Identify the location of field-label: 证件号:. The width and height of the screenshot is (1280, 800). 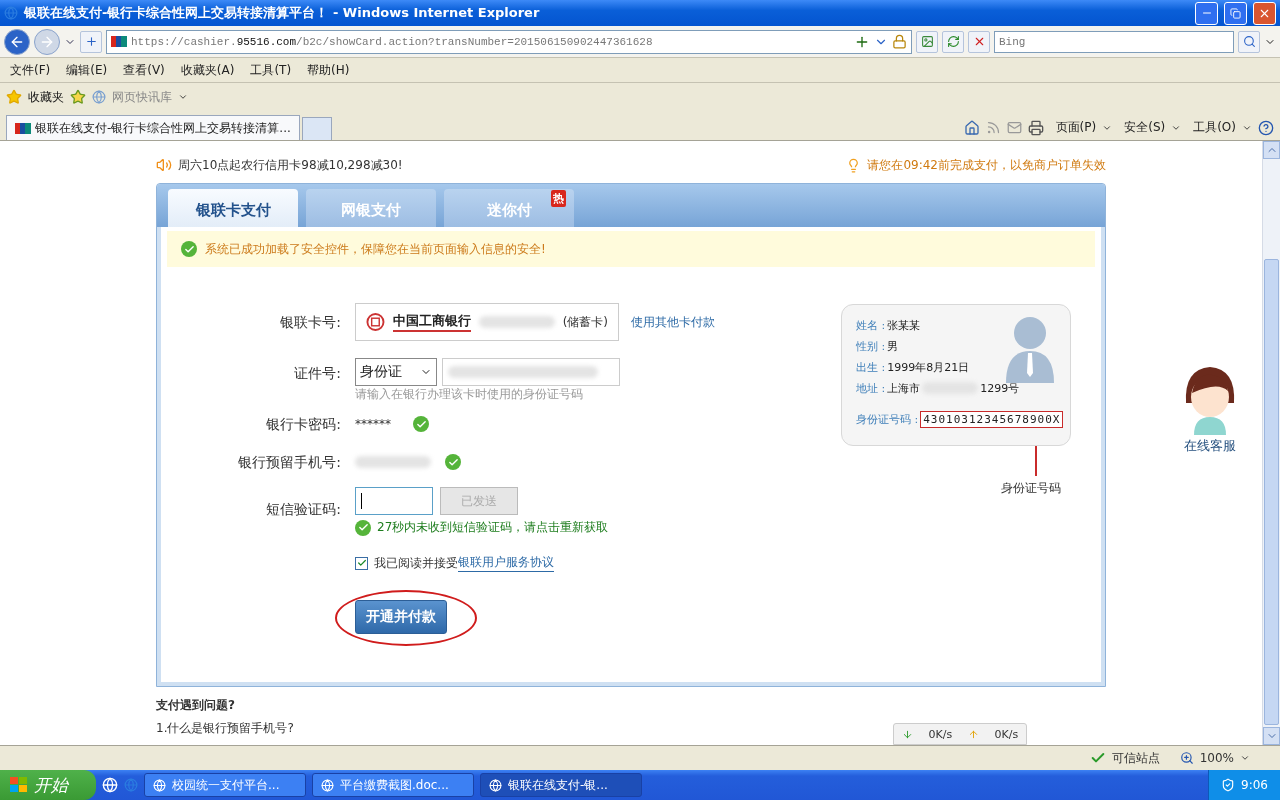
(317, 373).